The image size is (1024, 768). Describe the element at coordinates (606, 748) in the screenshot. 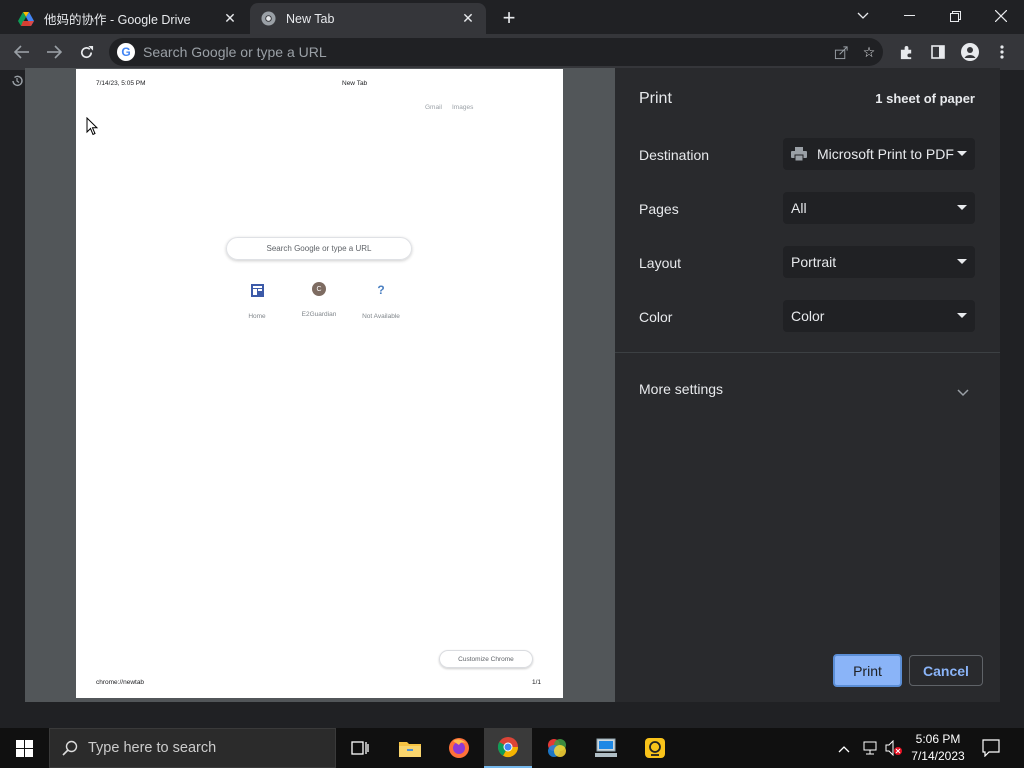

I see `computer-app-icon` at that location.